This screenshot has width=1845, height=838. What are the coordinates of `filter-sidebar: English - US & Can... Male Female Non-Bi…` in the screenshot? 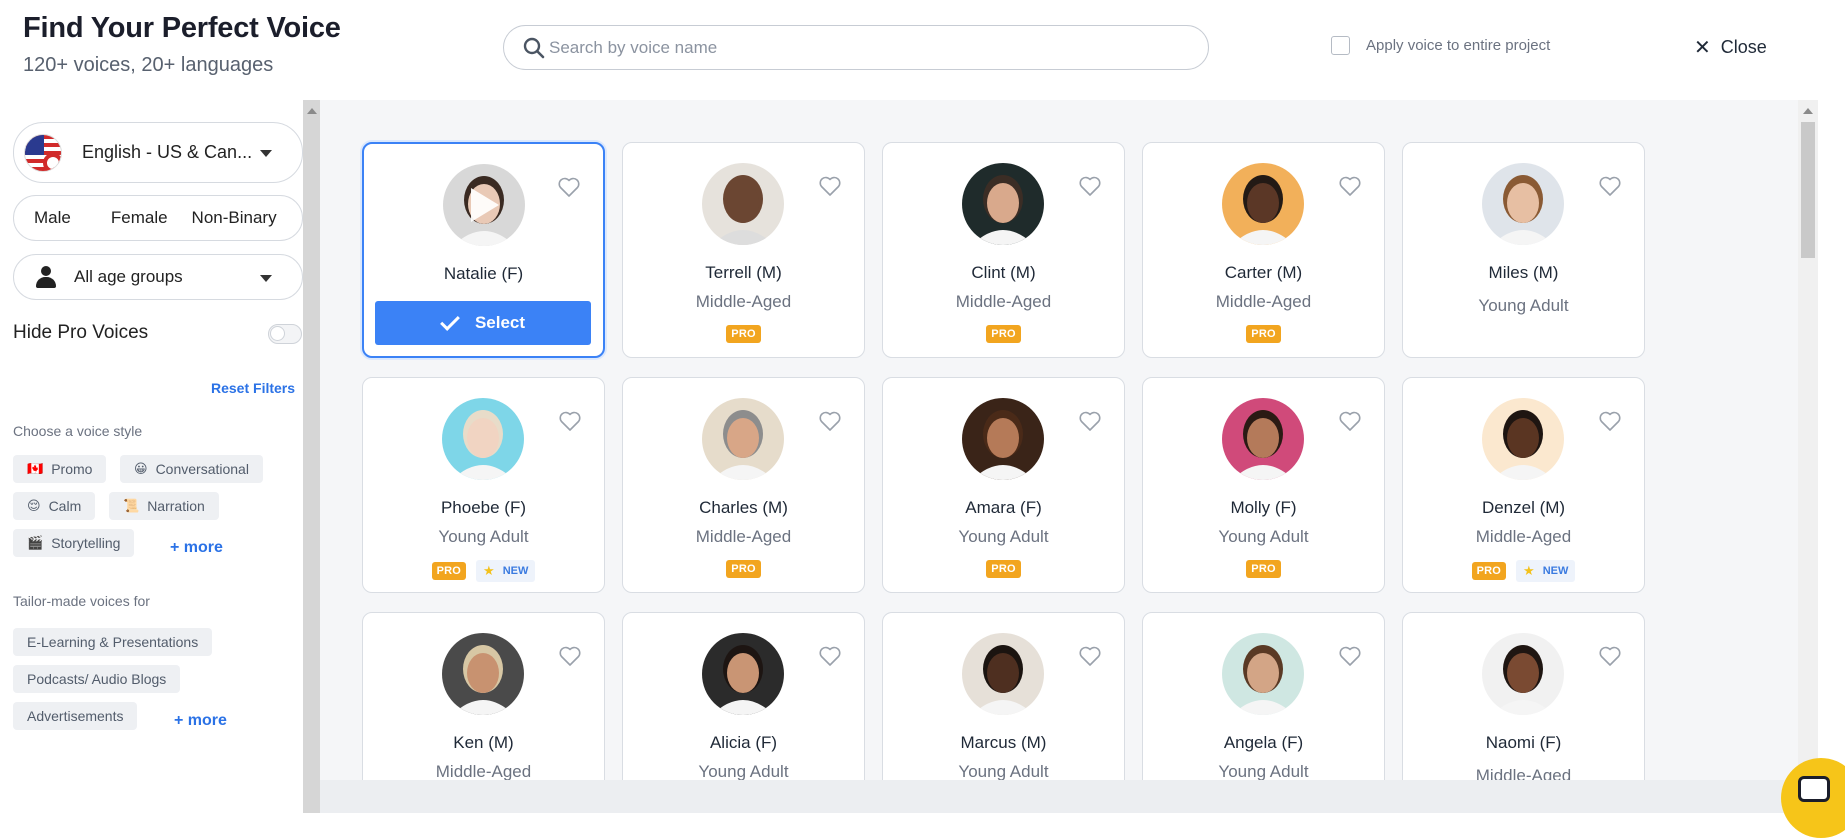 It's located at (151, 456).